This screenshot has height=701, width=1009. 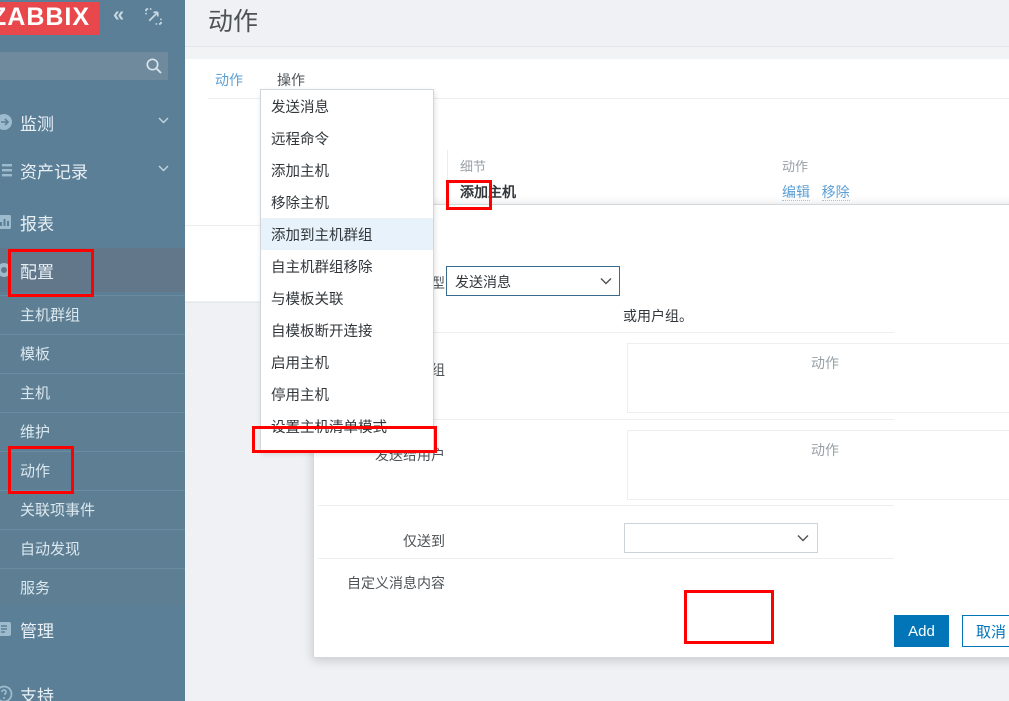 What do you see at coordinates (396, 583) in the screenshot?
I see `custom-message-label: 自定义消息内容` at bounding box center [396, 583].